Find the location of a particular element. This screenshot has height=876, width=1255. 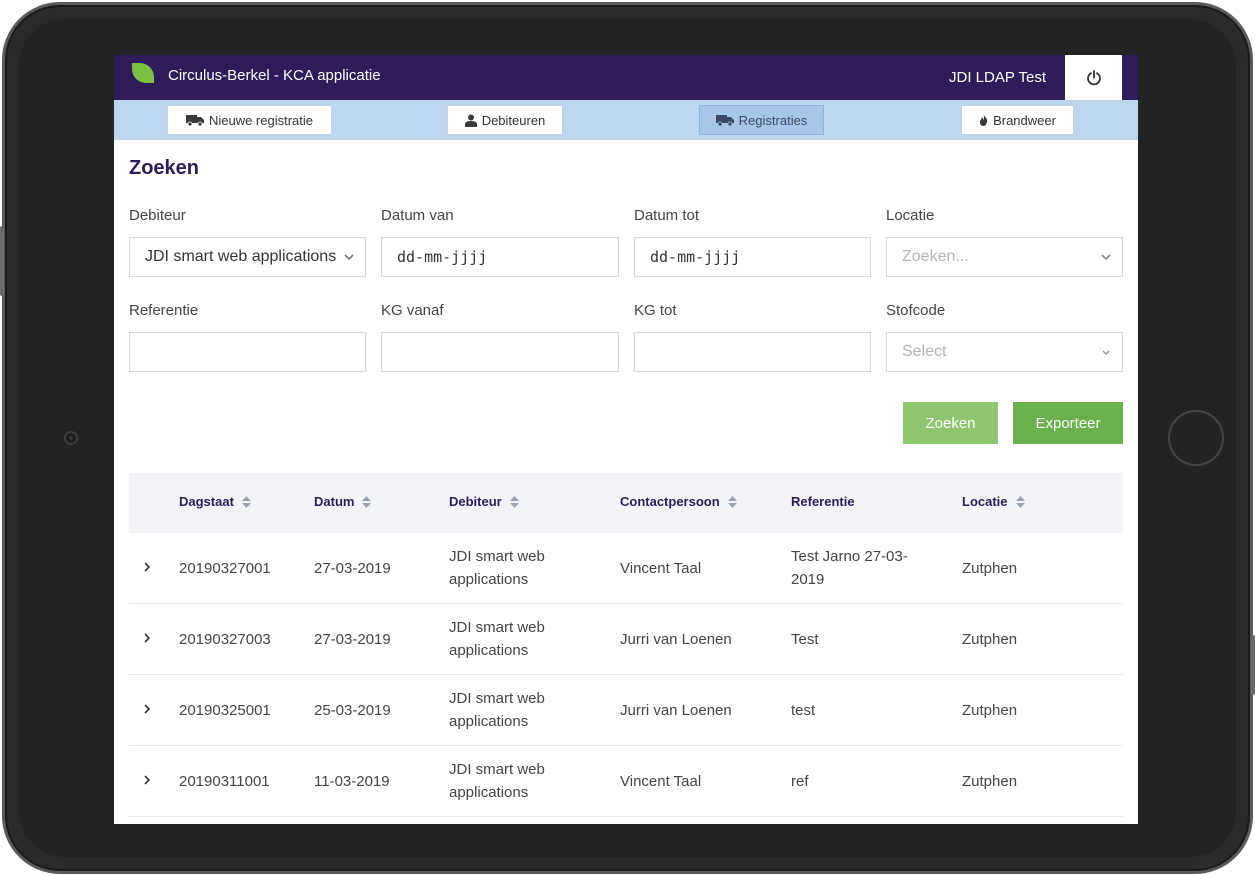

column-header-dagstaat: Dagstaat is located at coordinates (215, 501).